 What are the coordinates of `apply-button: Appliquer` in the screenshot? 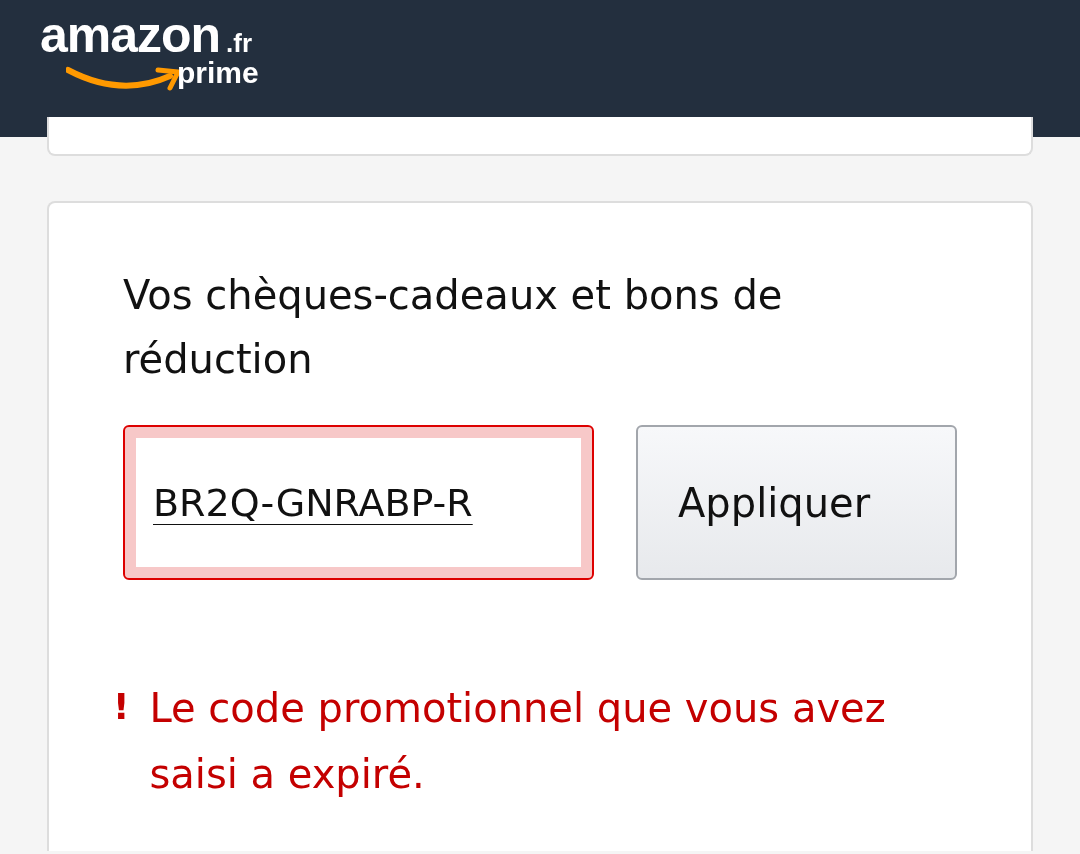 It's located at (796, 502).